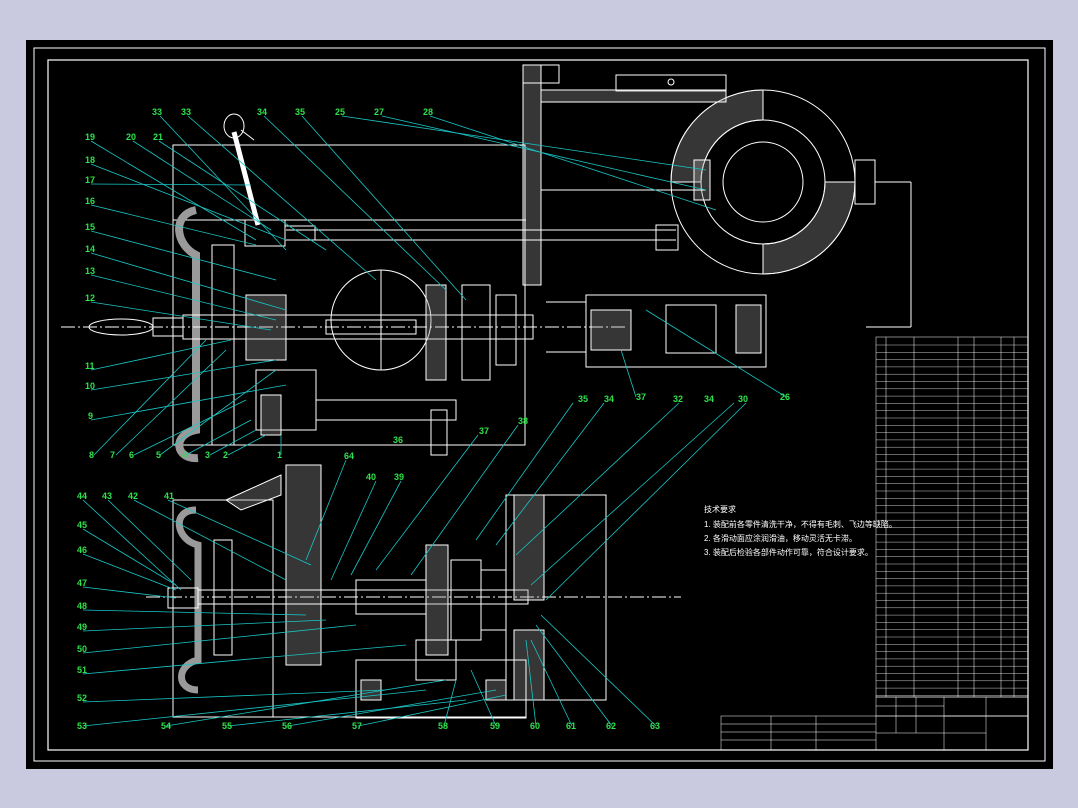 The height and width of the screenshot is (808, 1078). What do you see at coordinates (349, 456) in the screenshot?
I see `part-label: 64` at bounding box center [349, 456].